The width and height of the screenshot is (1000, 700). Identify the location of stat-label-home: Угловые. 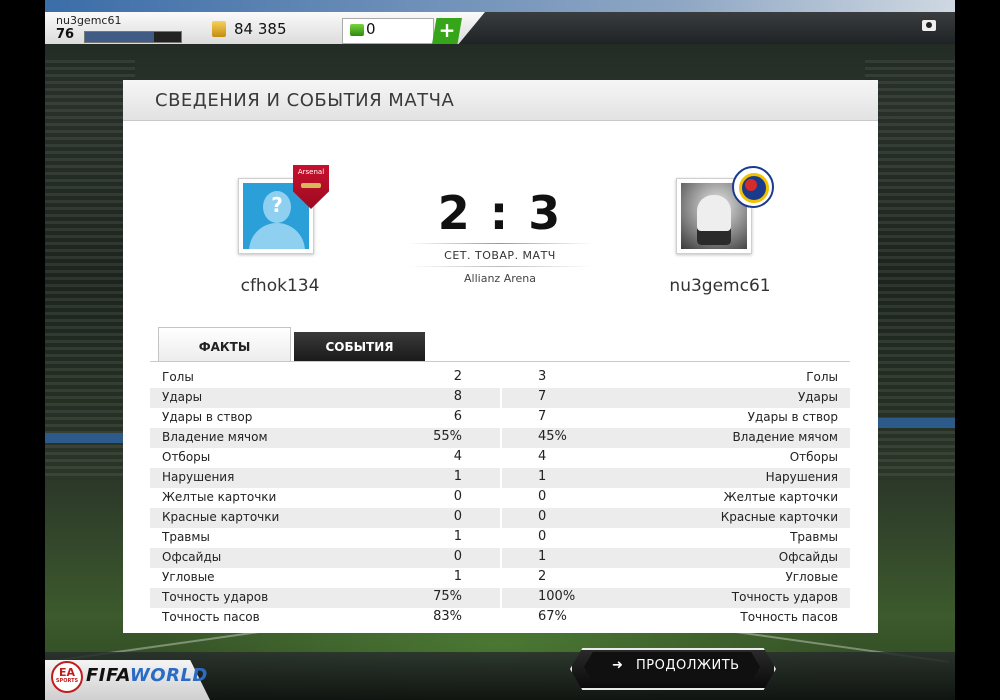
(188, 577).